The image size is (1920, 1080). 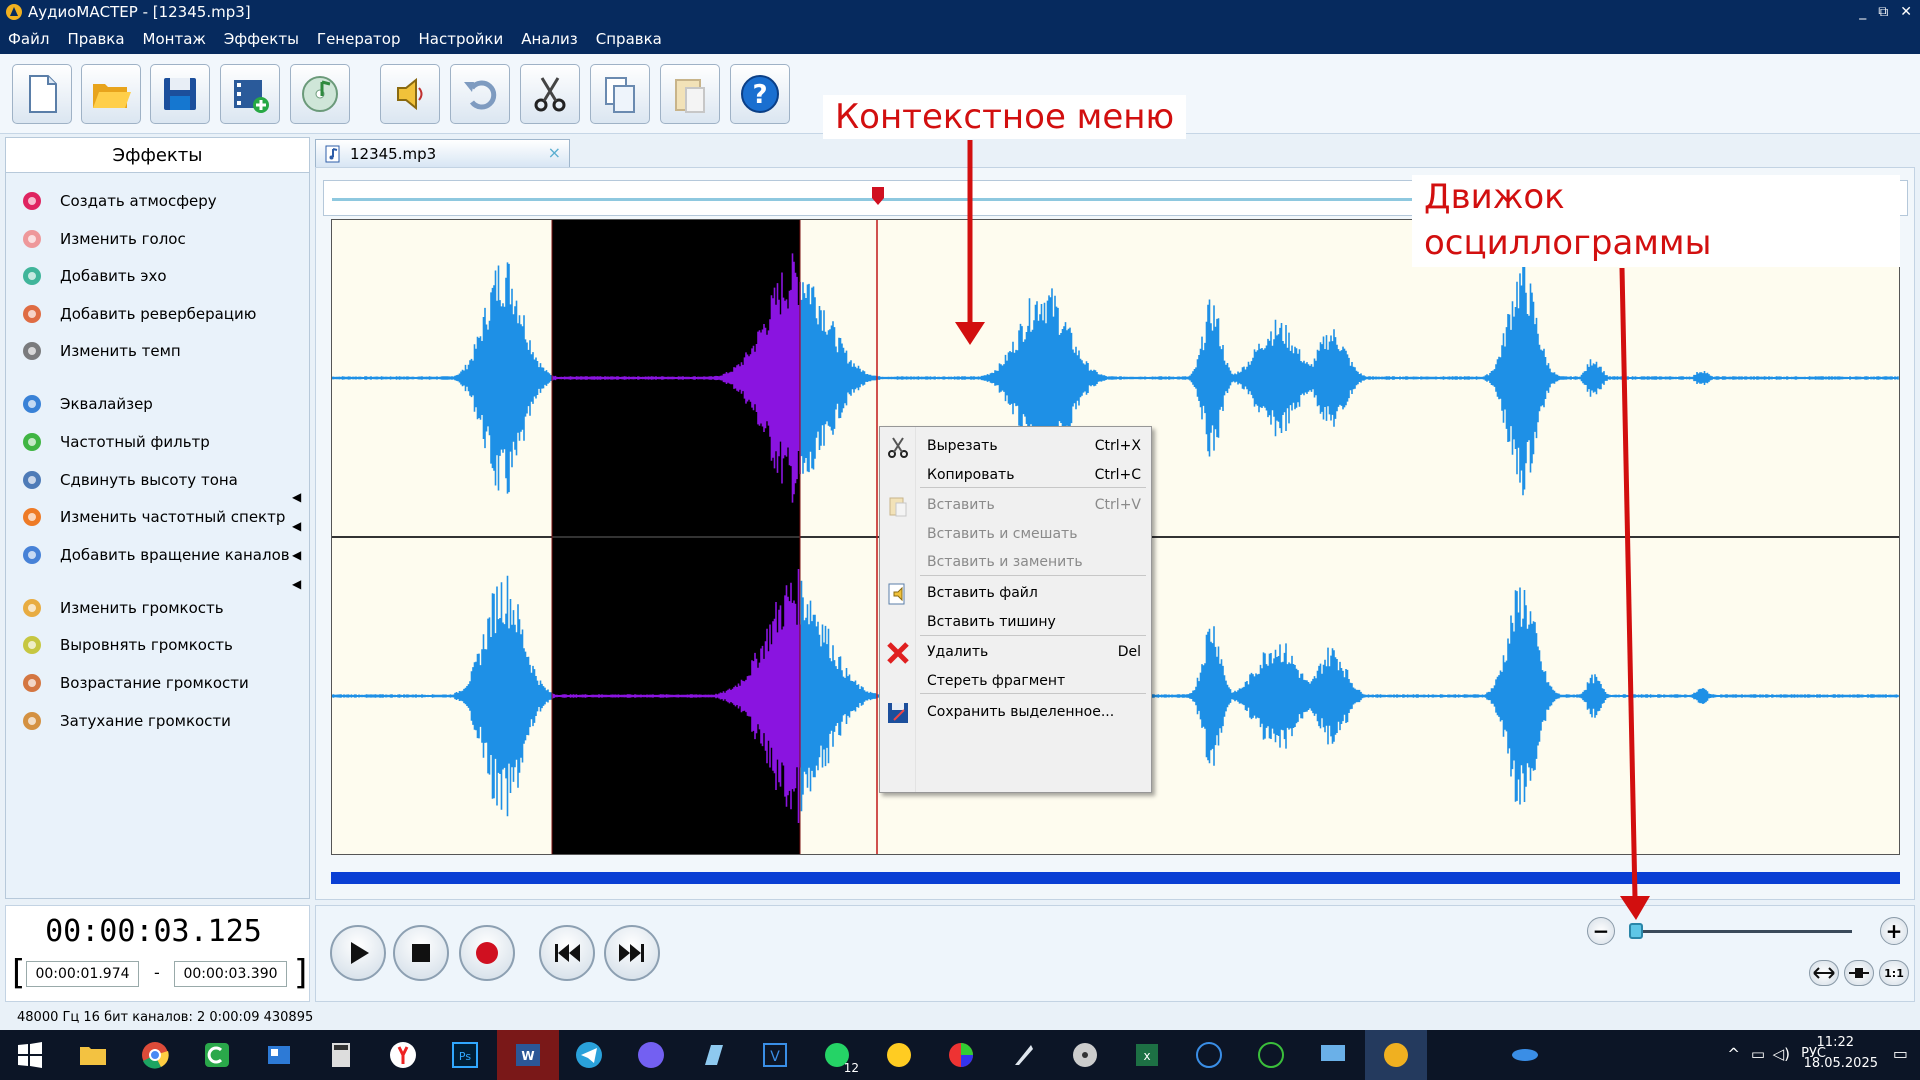 I want to click on fit-selection-button, so click(x=1859, y=973).